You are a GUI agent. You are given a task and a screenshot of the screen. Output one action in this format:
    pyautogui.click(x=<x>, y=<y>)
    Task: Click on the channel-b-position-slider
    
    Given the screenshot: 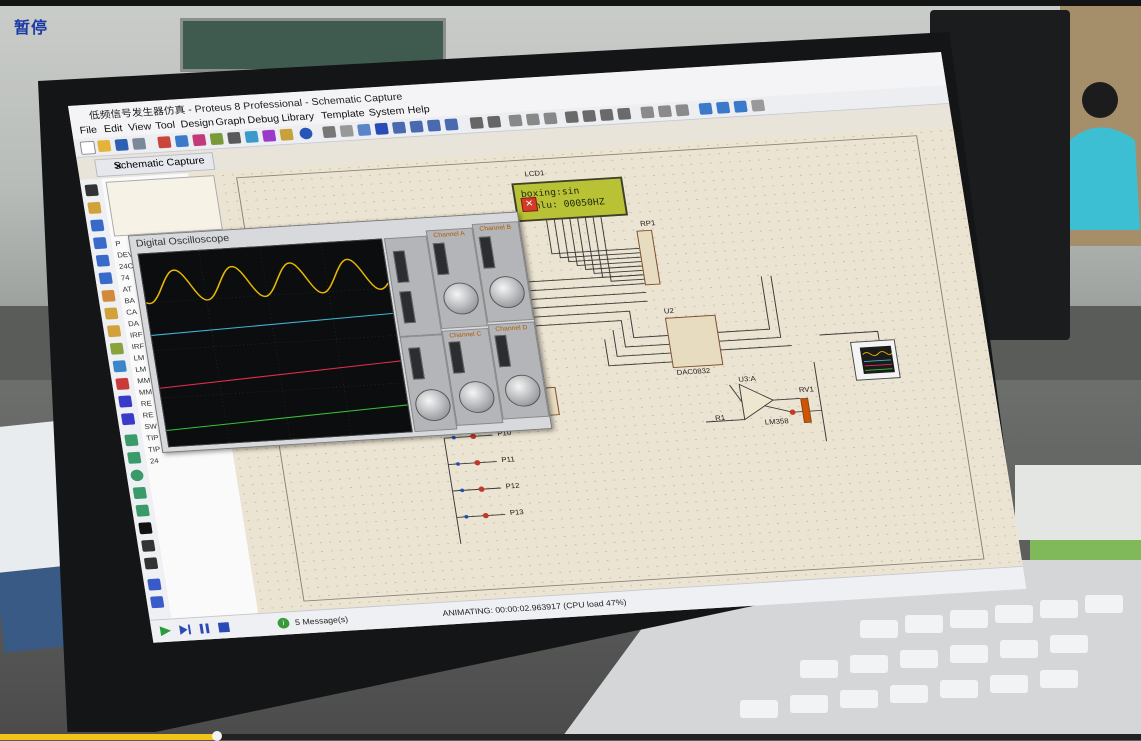 What is the action you would take?
    pyautogui.click(x=487, y=252)
    